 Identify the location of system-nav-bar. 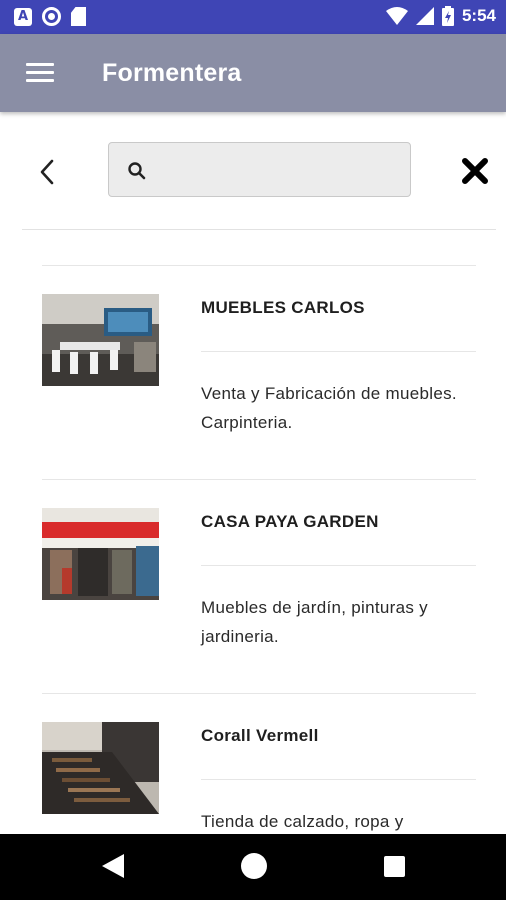
(253, 867).